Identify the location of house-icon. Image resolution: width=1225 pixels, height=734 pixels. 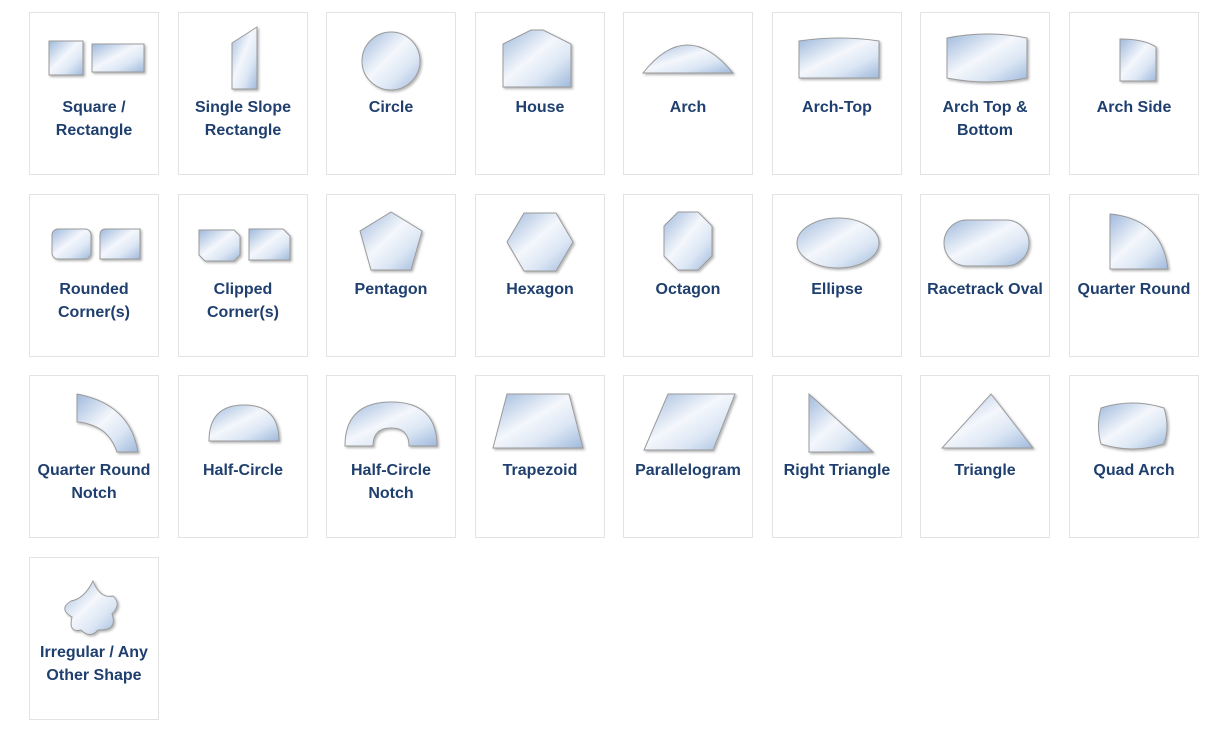
(540, 53).